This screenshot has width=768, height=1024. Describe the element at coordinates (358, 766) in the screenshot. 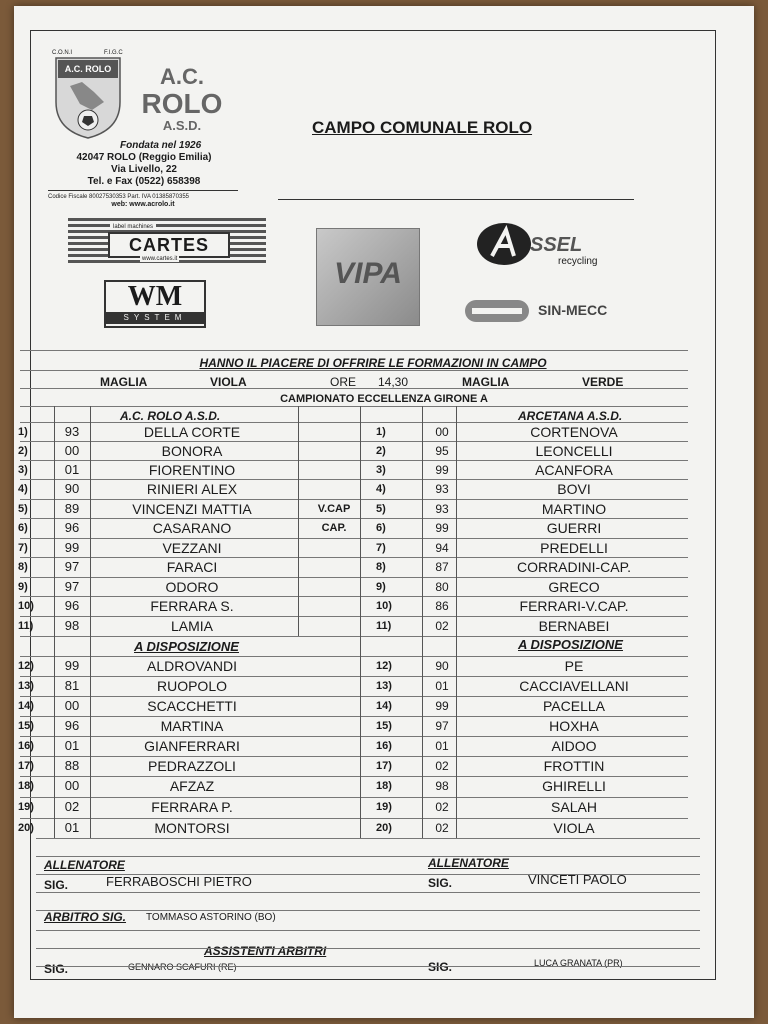

I see `table-row: 17) 88 PEDRAZZOLI 17) 02 FROTTIN` at that location.